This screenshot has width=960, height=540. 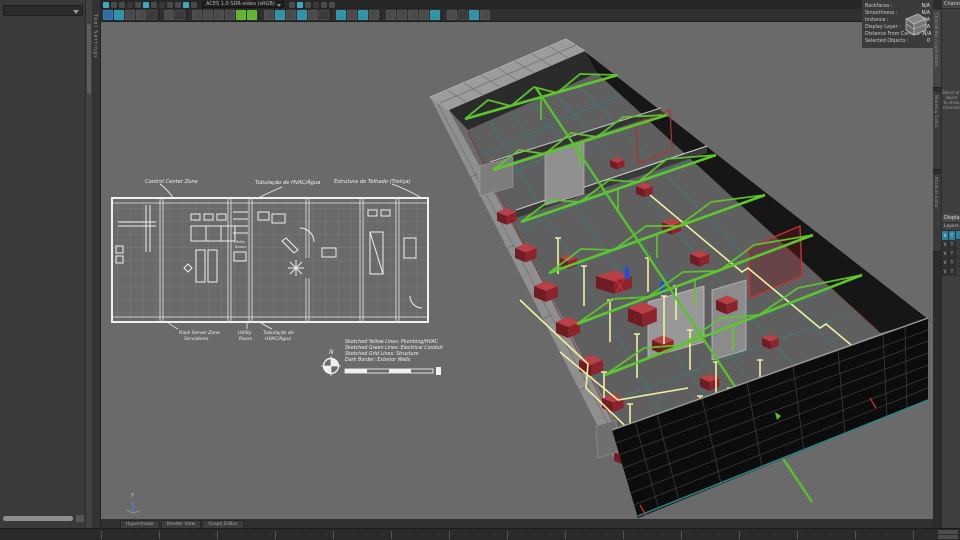 I want to click on layer-editor: Display Layers VT VT VT VT VT, so click(x=951, y=245).